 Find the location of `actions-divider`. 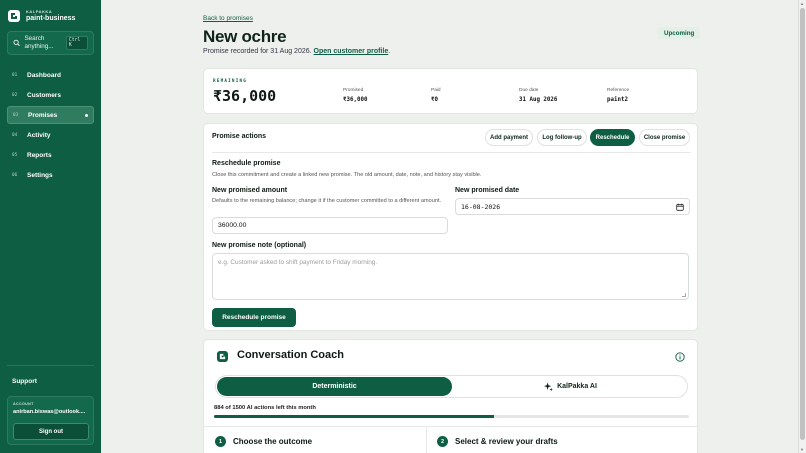

actions-divider is located at coordinates (451, 152).